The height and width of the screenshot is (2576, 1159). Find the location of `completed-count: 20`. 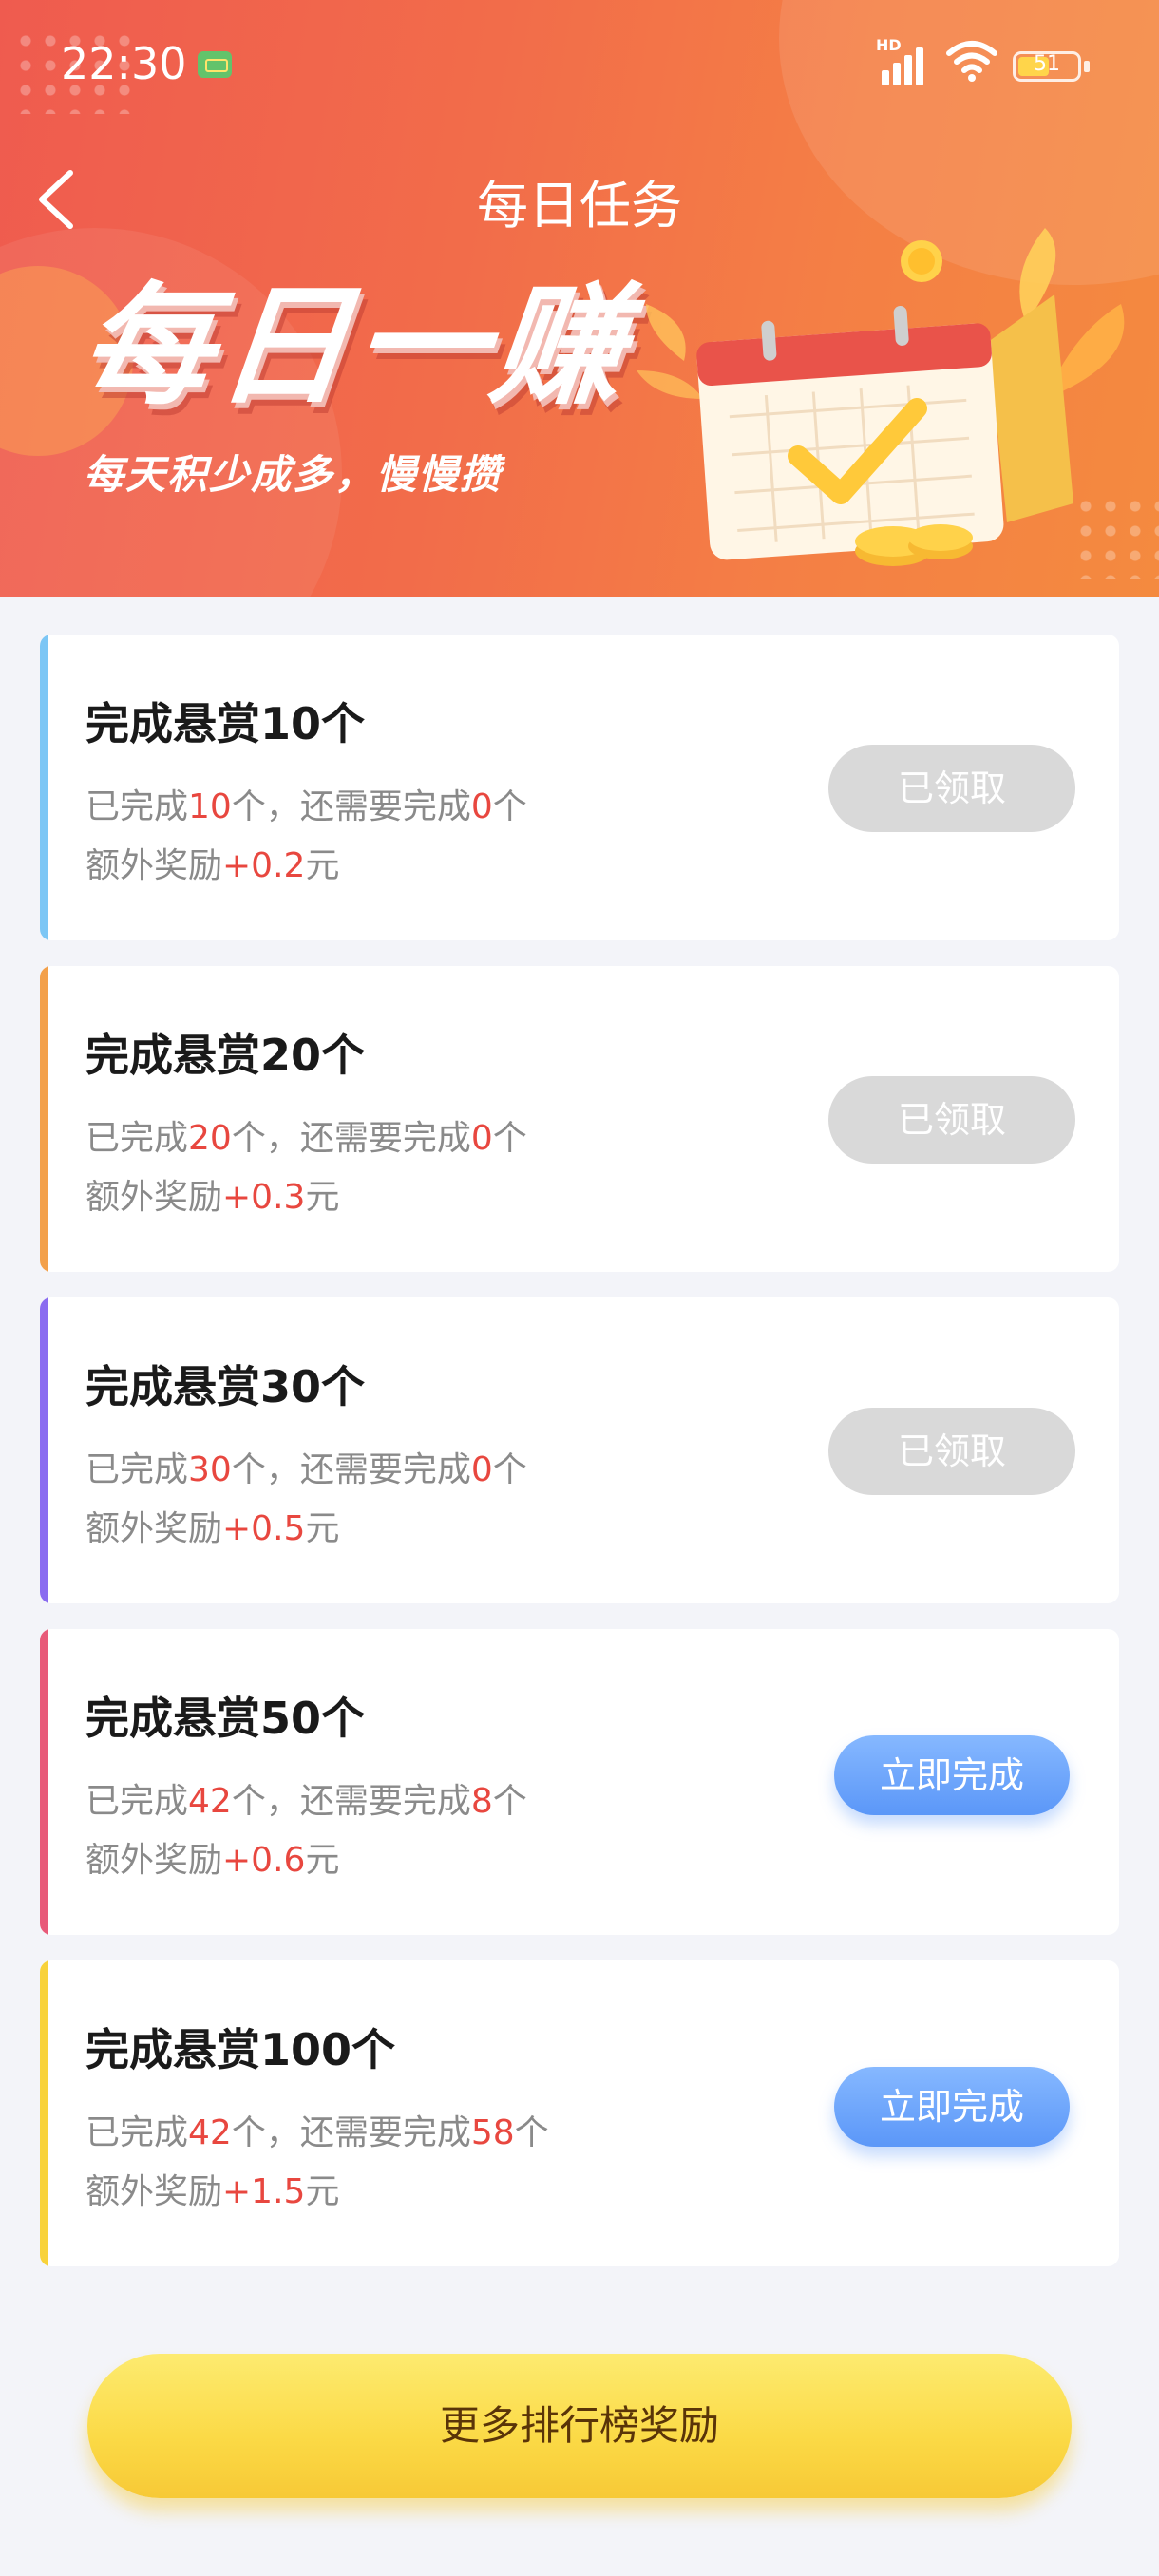

completed-count: 20 is located at coordinates (210, 1138).